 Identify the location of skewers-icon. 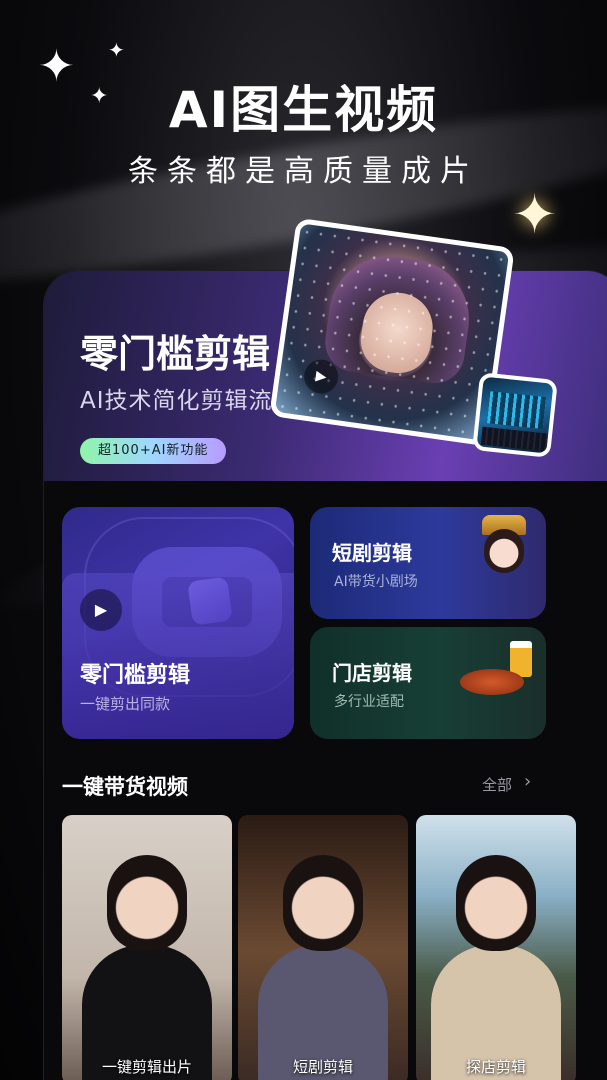
(492, 682).